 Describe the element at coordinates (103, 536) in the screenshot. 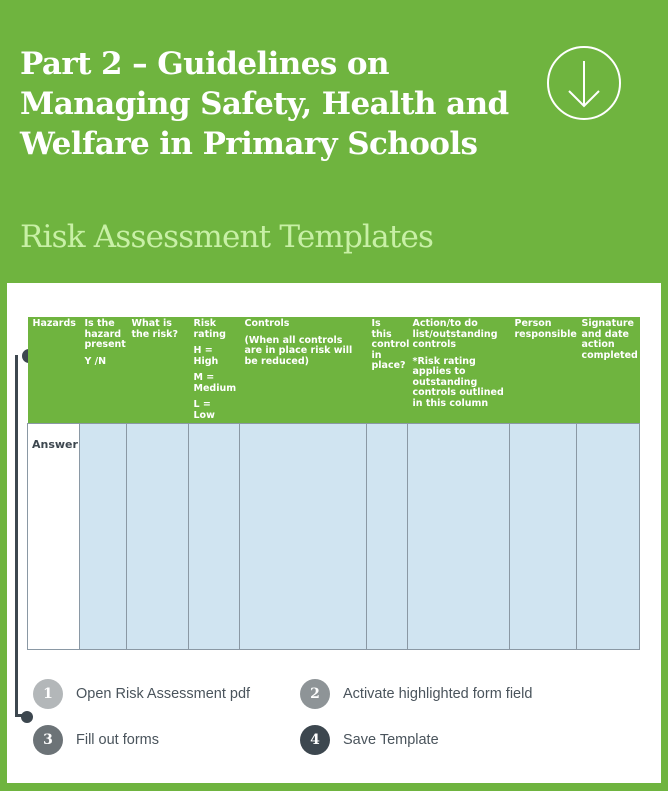

I see `hazard-present-field` at that location.